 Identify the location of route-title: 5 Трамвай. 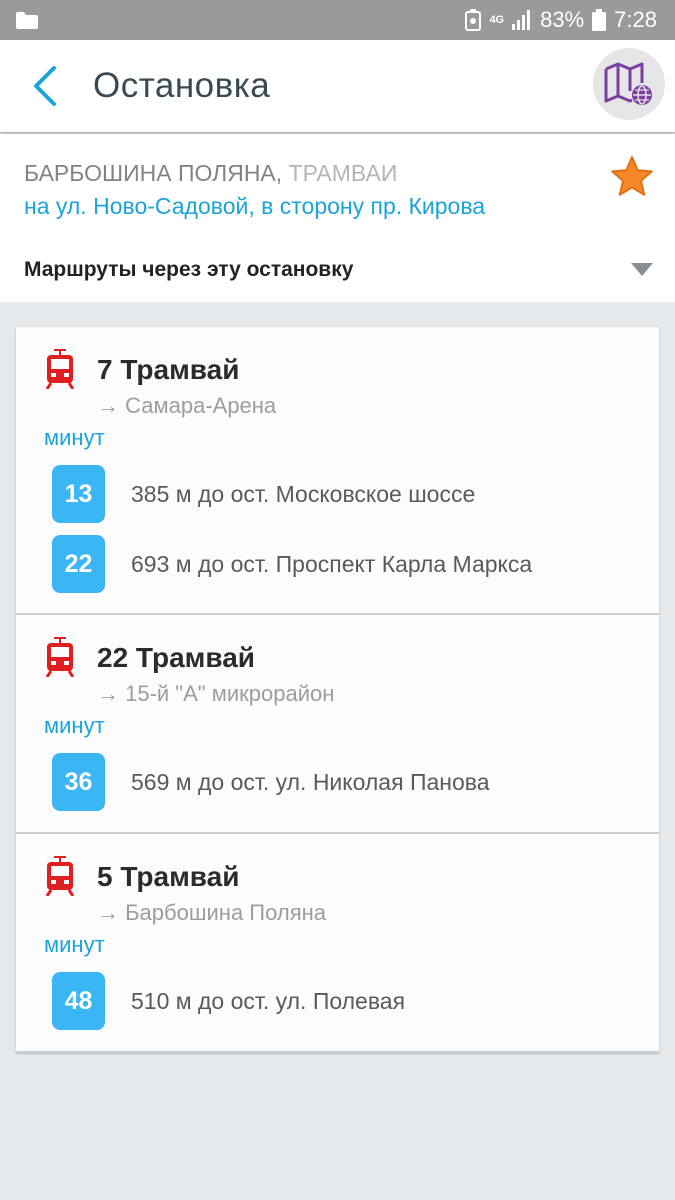
(168, 876).